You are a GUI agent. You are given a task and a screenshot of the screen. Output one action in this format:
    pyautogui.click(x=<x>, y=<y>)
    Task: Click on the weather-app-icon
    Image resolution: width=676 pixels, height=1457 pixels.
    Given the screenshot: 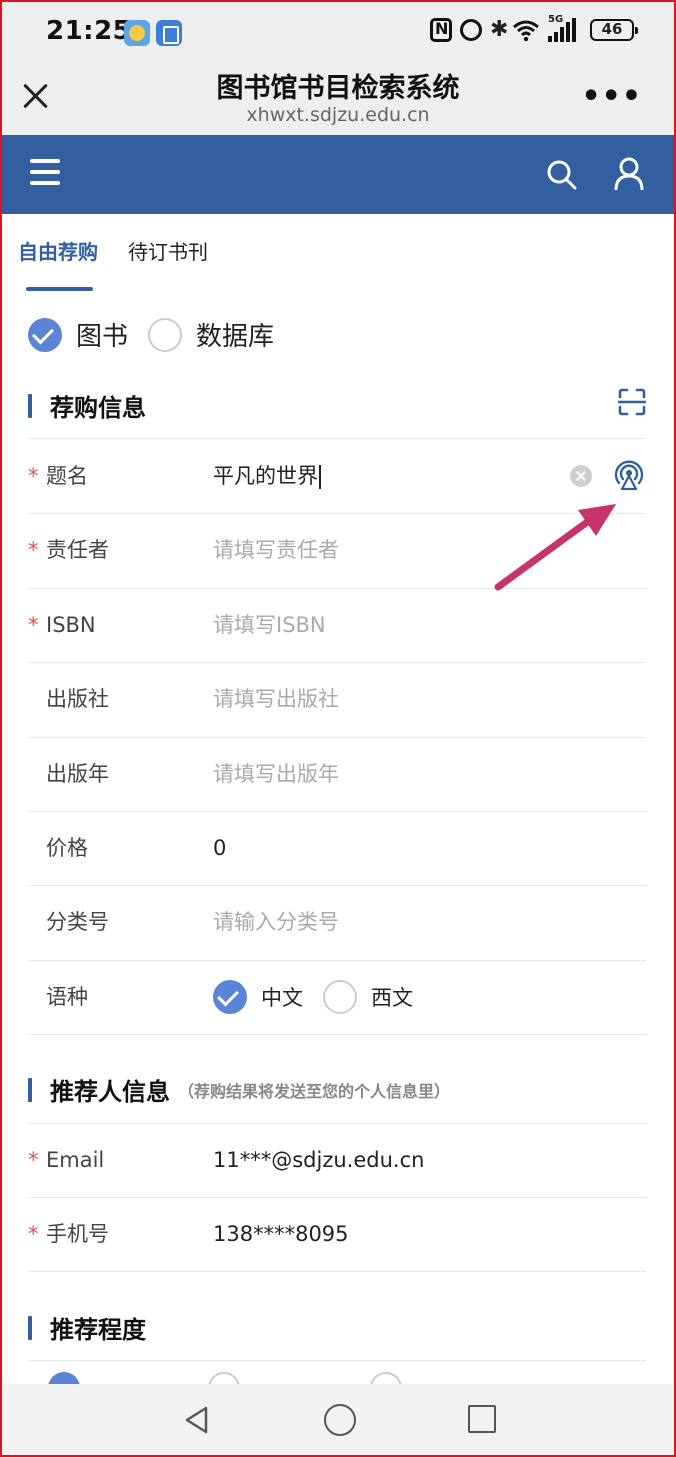 What is the action you would take?
    pyautogui.click(x=137, y=33)
    